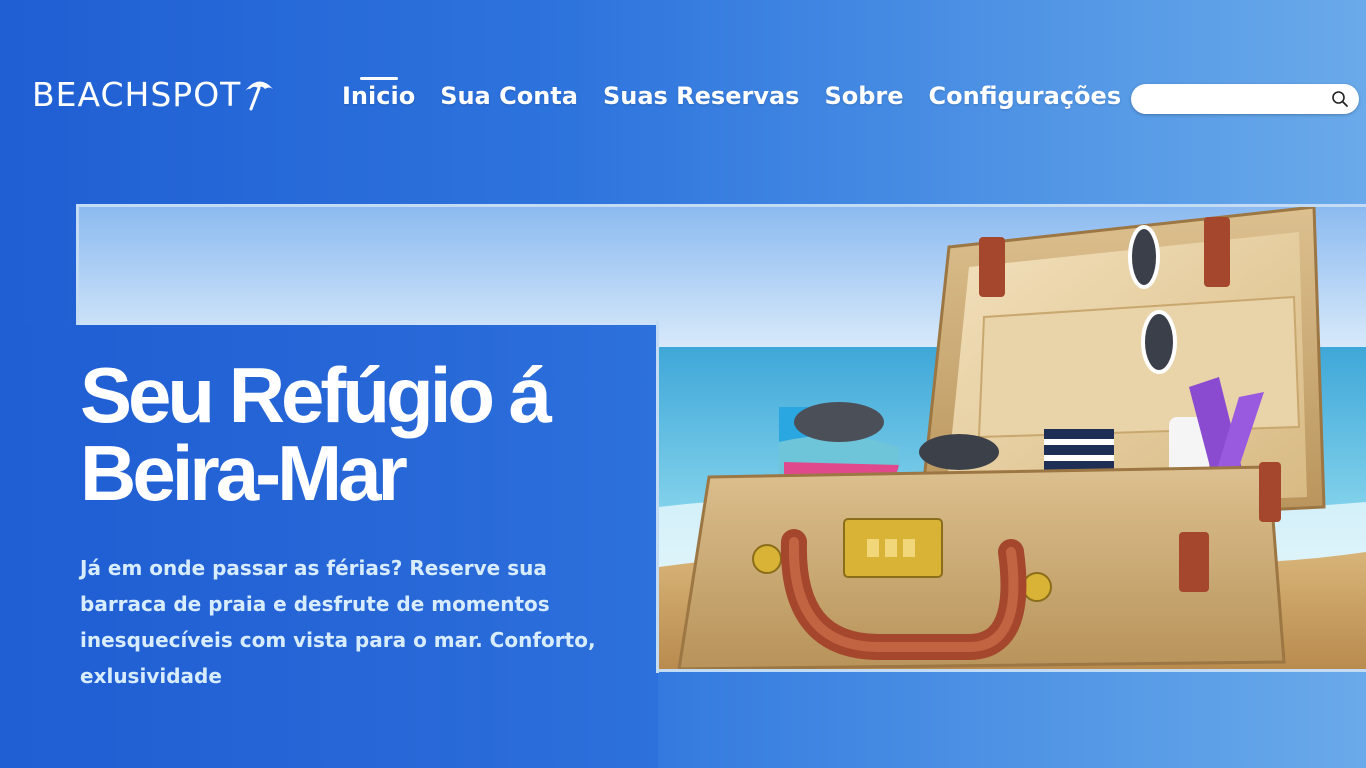  Describe the element at coordinates (1235, 100) in the screenshot. I see `search-input` at that location.